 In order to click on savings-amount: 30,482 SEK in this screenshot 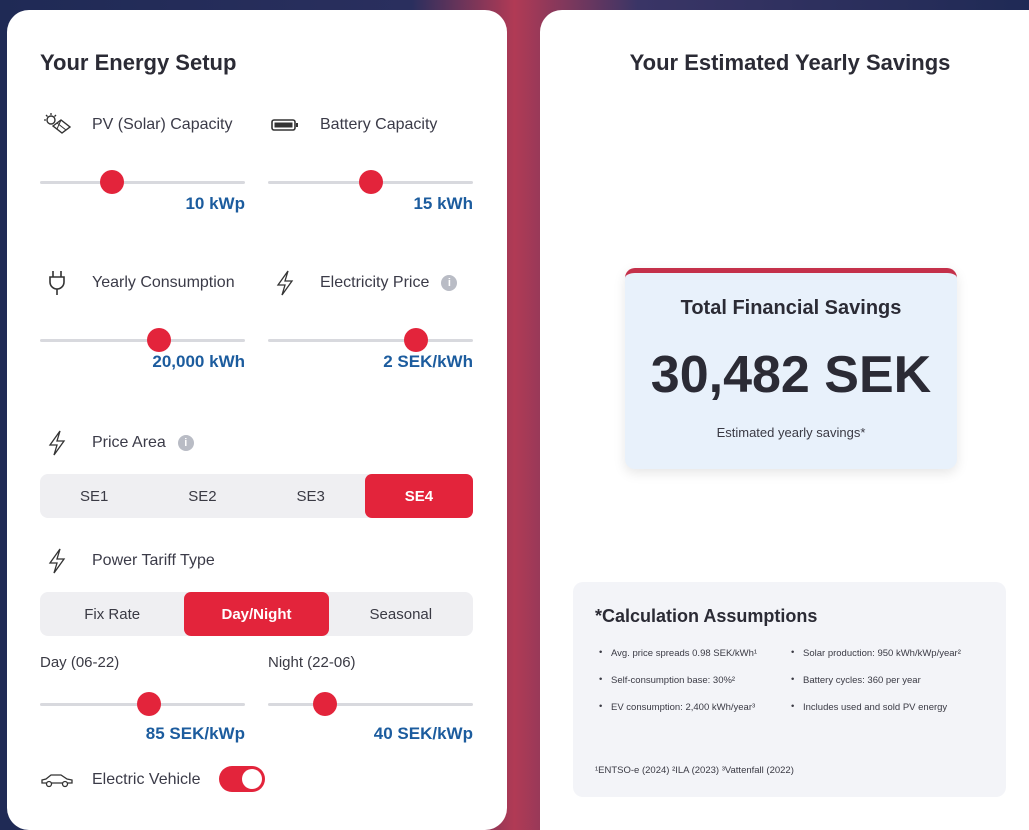, I will do `click(791, 375)`.